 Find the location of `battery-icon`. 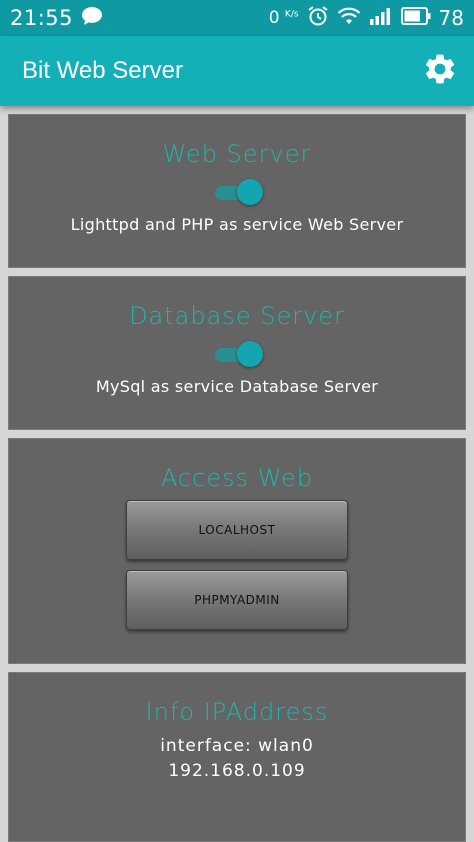

battery-icon is located at coordinates (415, 18).